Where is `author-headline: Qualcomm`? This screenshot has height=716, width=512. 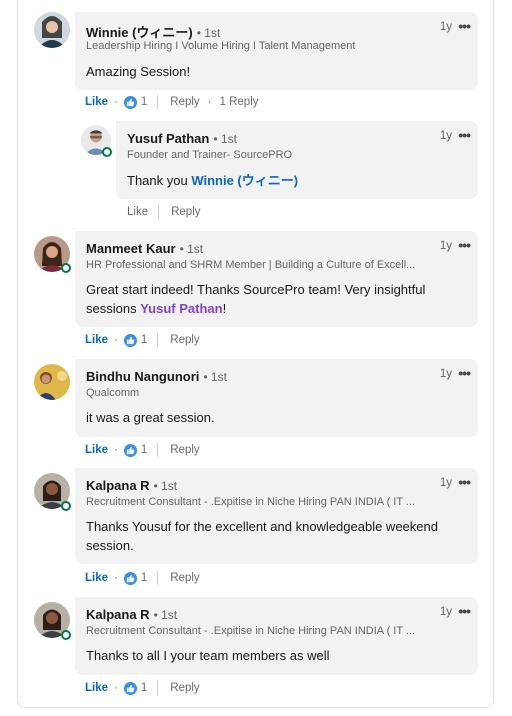 author-headline: Qualcomm is located at coordinates (113, 393).